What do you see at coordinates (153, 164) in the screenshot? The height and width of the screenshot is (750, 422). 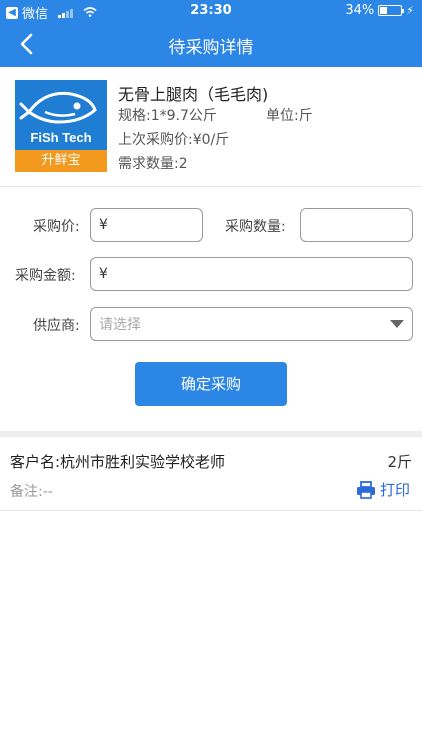 I see `demand-quantity: 需求数量:2` at bounding box center [153, 164].